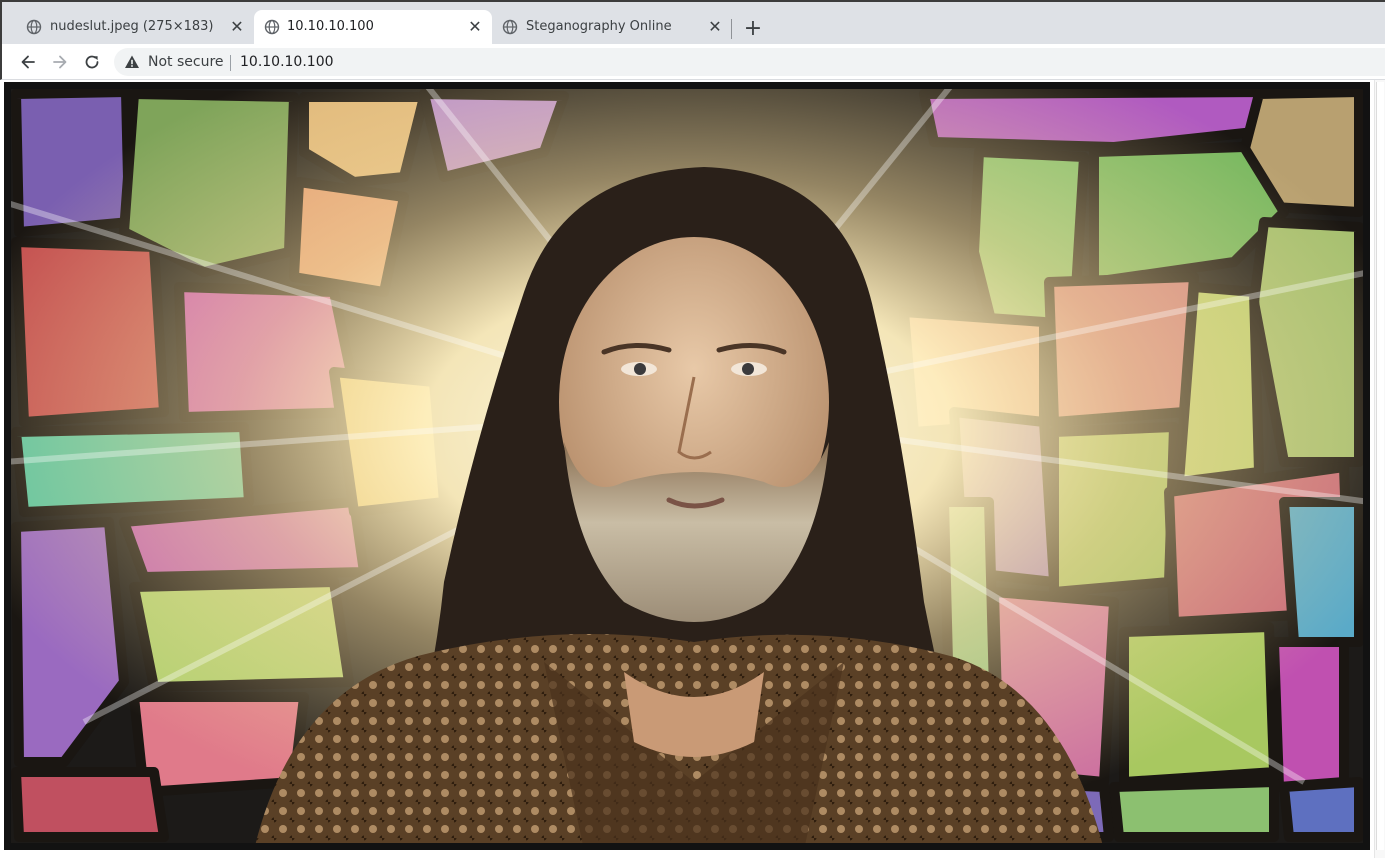  Describe the element at coordinates (749, 62) in the screenshot. I see `address-bar: Not secure 10.10.10.100` at that location.